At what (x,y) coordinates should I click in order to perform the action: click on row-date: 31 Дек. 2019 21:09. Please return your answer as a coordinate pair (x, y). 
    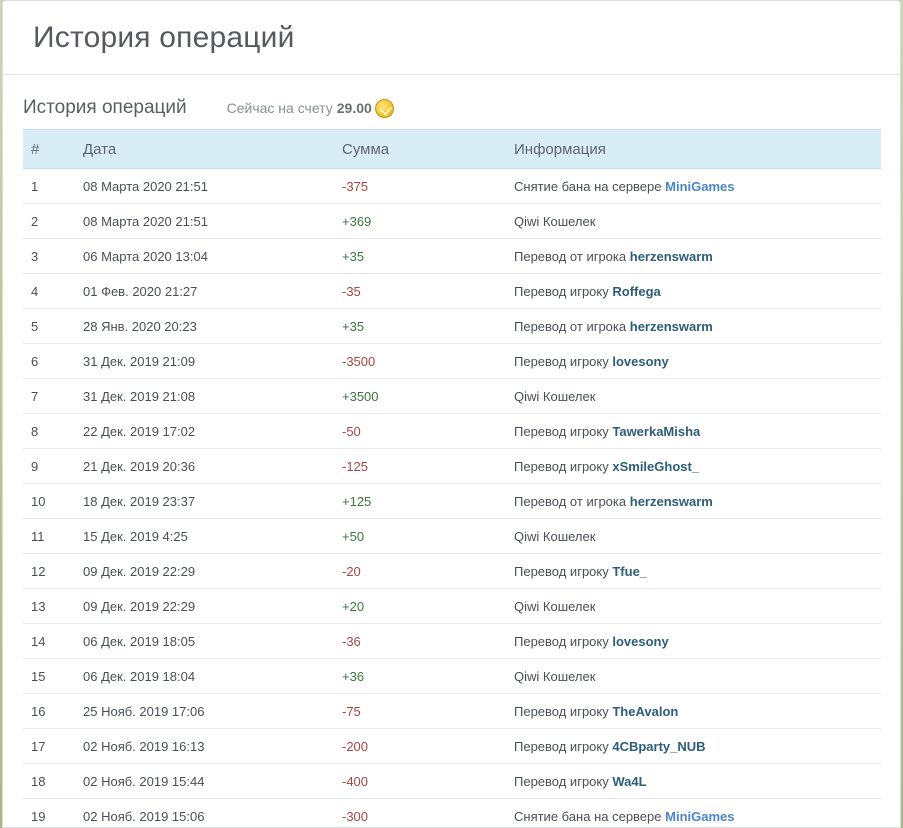
    Looking at the image, I should click on (212, 361).